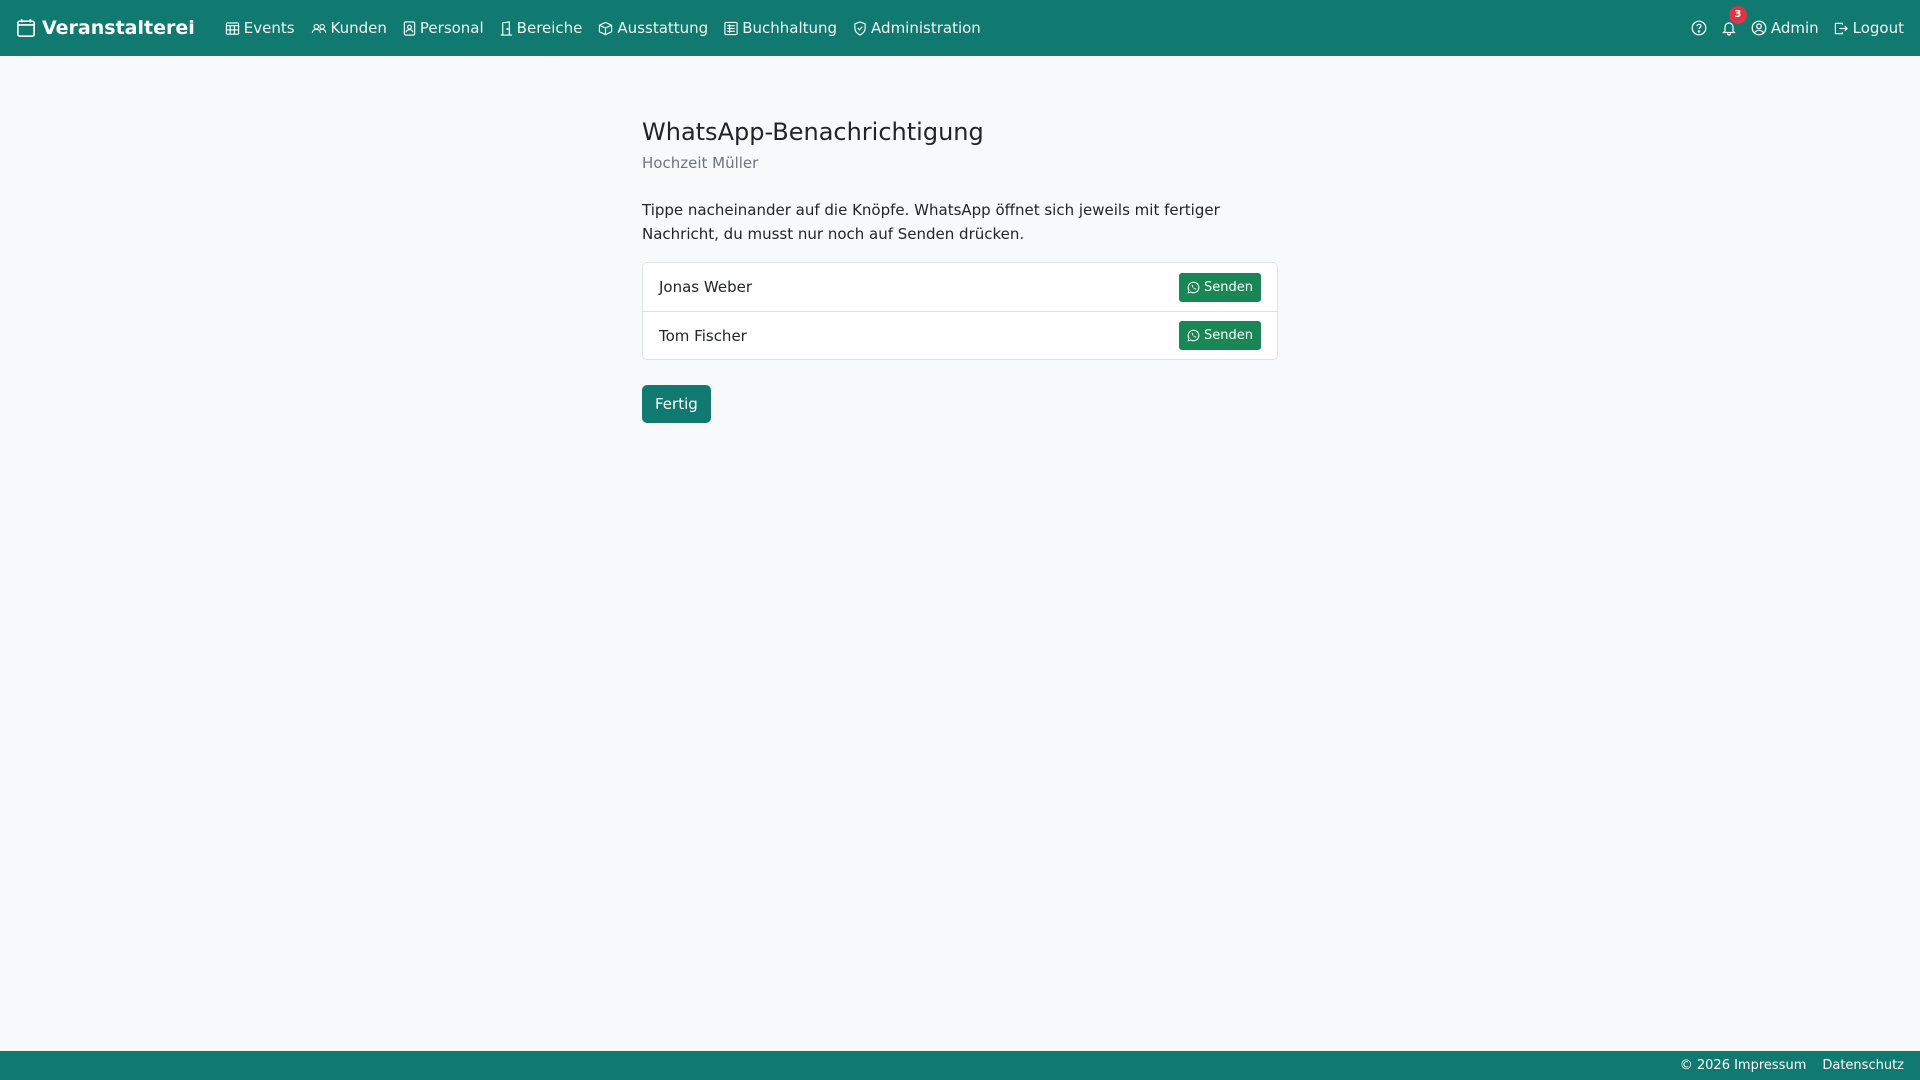  What do you see at coordinates (269, 28) in the screenshot?
I see `nav-item-label: Events` at bounding box center [269, 28].